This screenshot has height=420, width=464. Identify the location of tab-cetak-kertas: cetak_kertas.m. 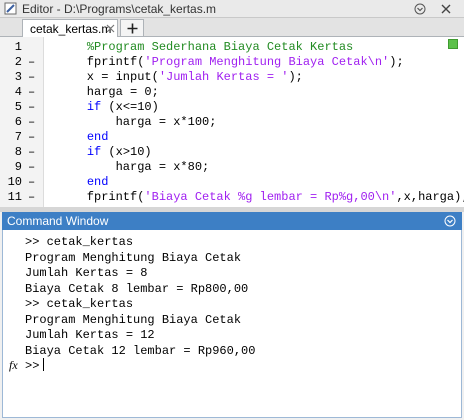
(70, 28).